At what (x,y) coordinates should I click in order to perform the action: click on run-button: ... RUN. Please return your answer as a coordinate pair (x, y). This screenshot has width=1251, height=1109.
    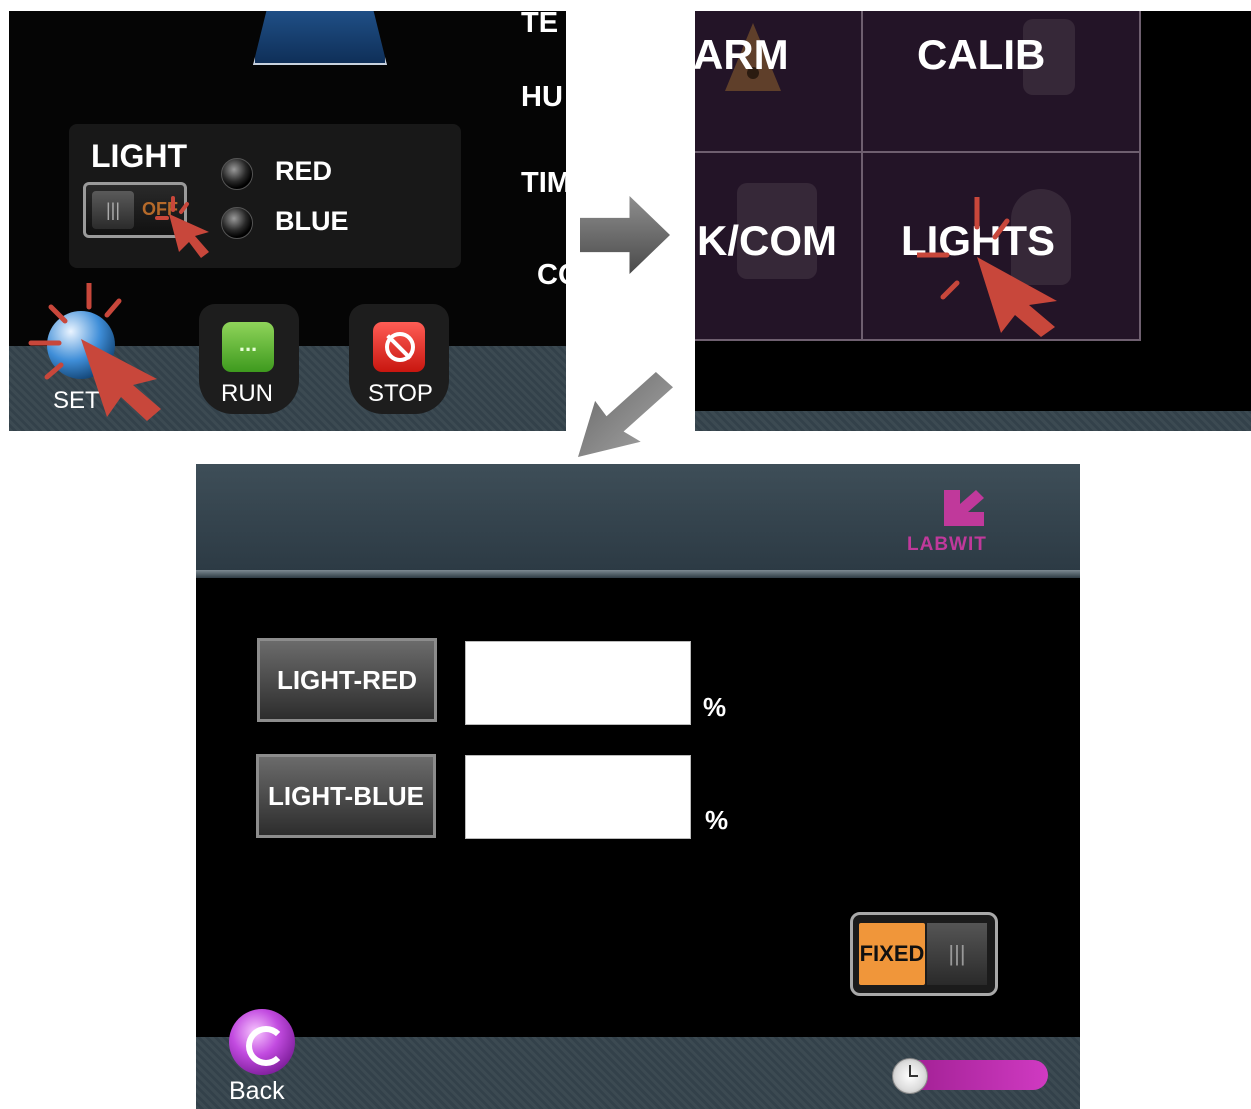
    Looking at the image, I should click on (249, 359).